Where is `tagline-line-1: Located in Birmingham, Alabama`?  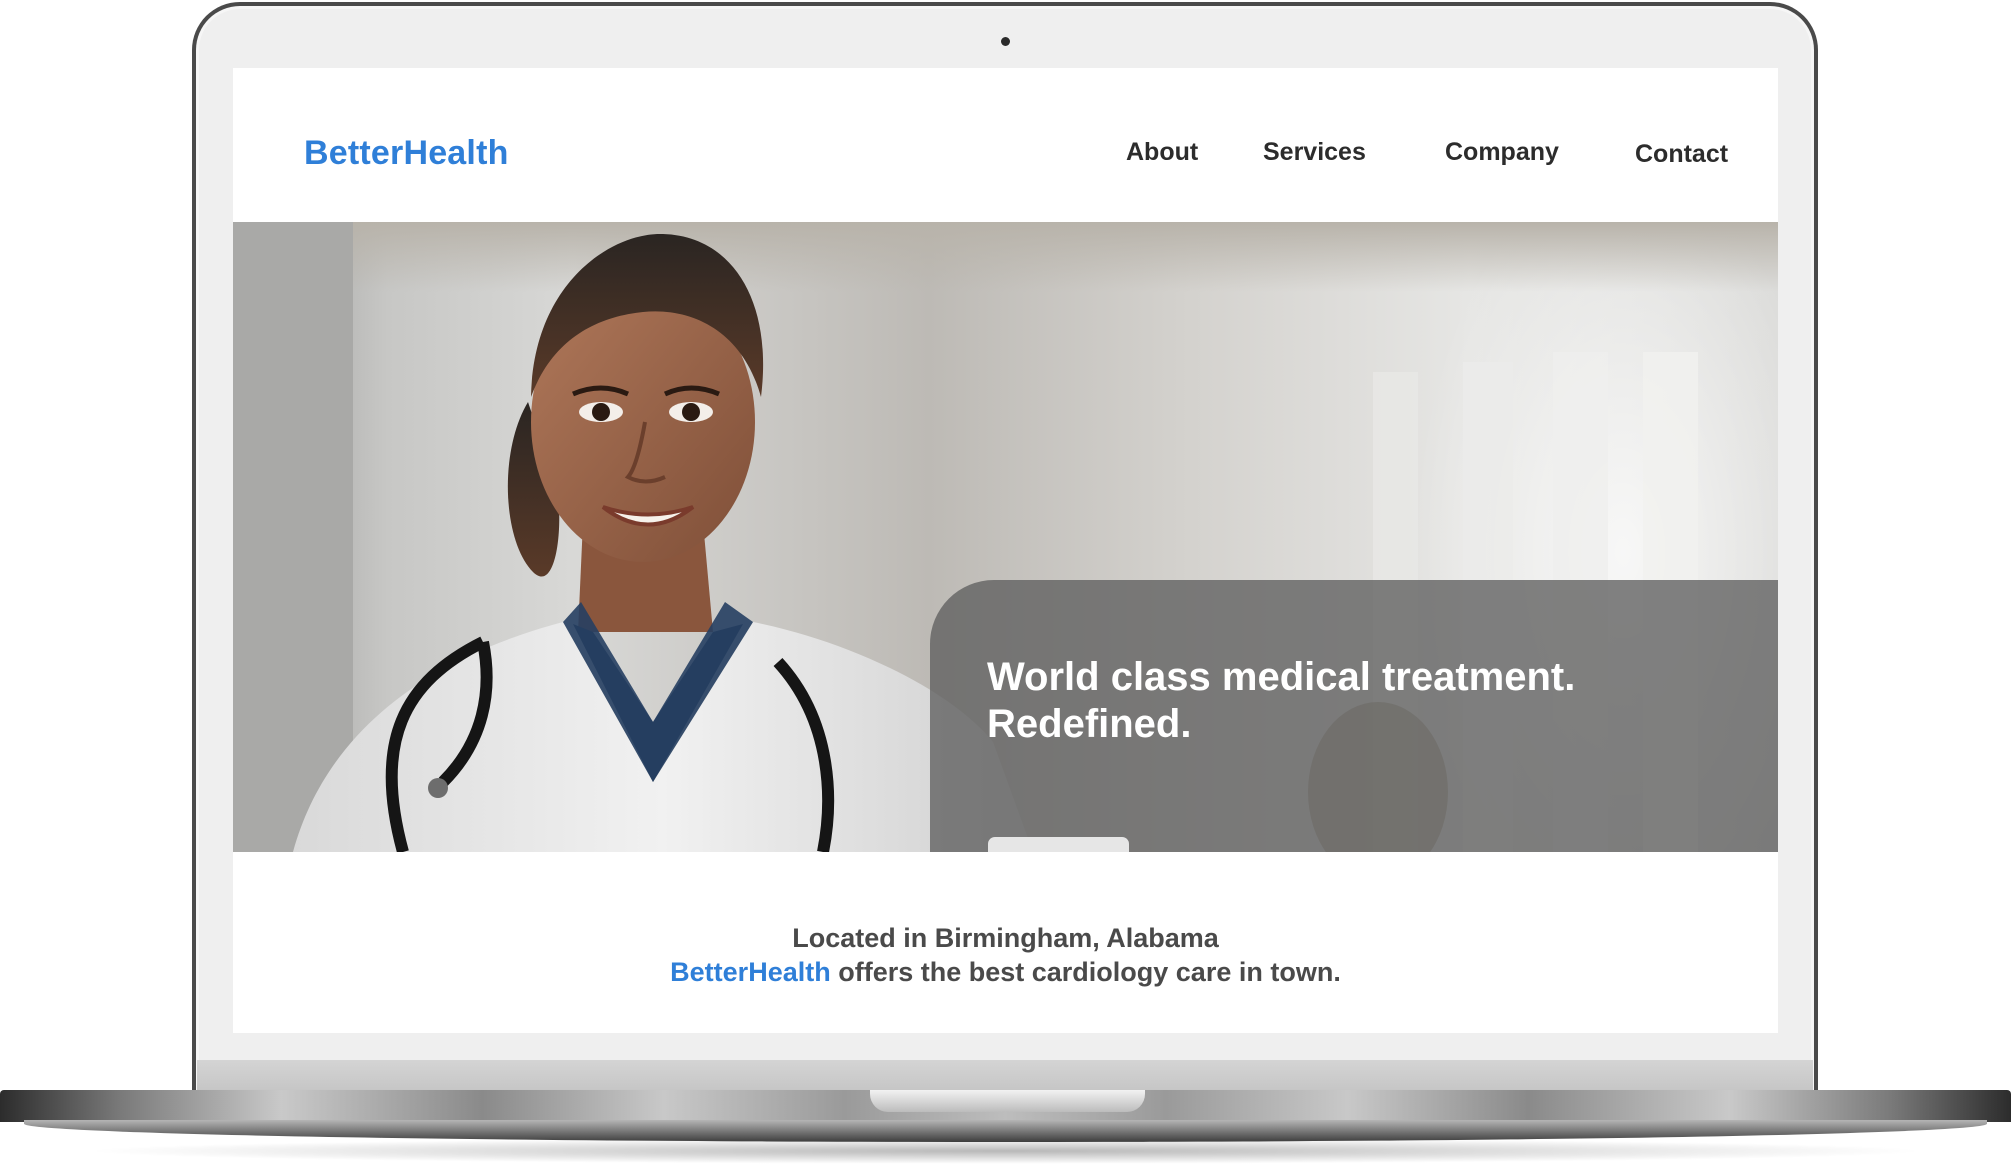 tagline-line-1: Located in Birmingham, Alabama is located at coordinates (1005, 938).